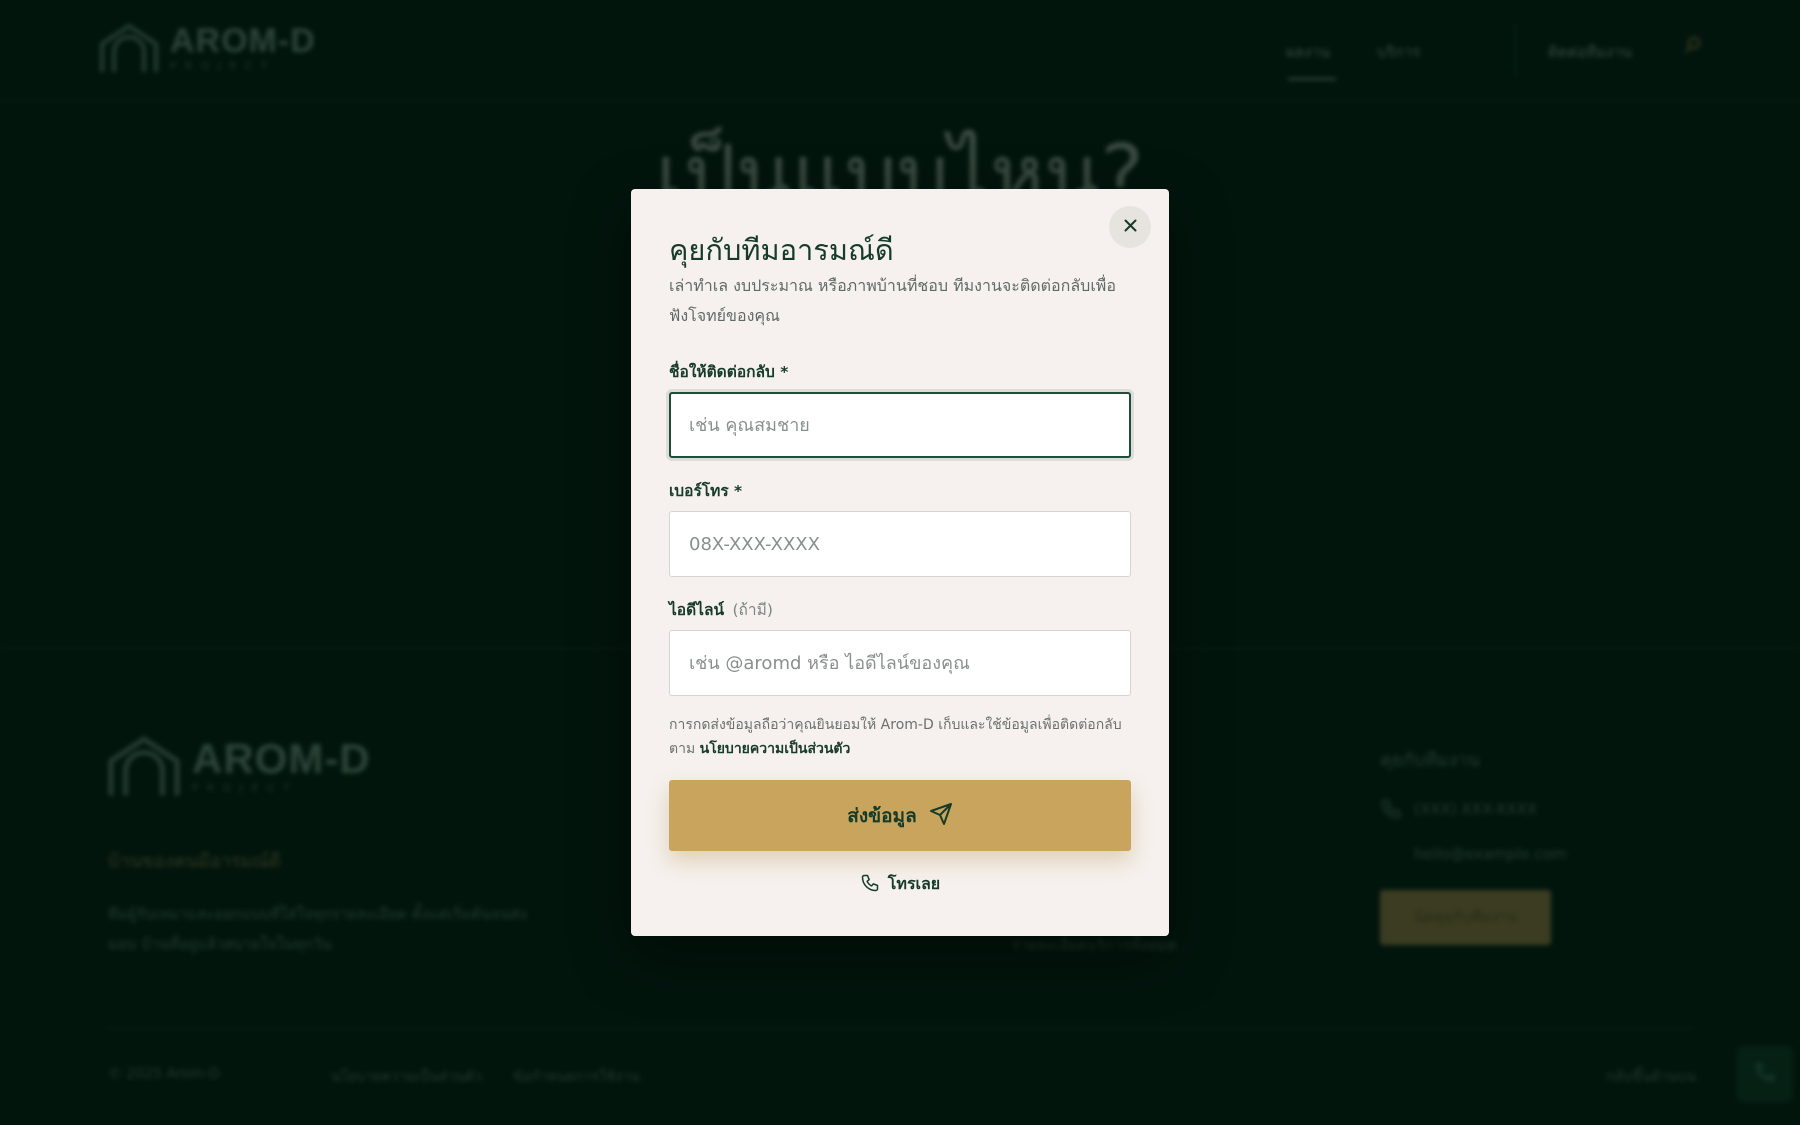  I want to click on submit-button: ส่งข้อมูล, so click(900, 815).